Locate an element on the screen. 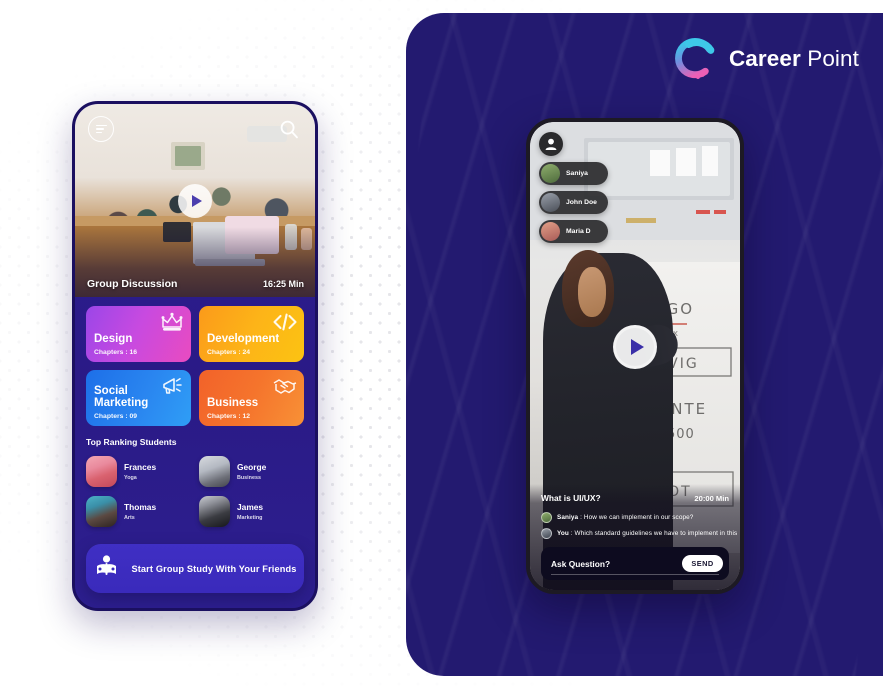  list-item: George Business is located at coordinates (251, 471).